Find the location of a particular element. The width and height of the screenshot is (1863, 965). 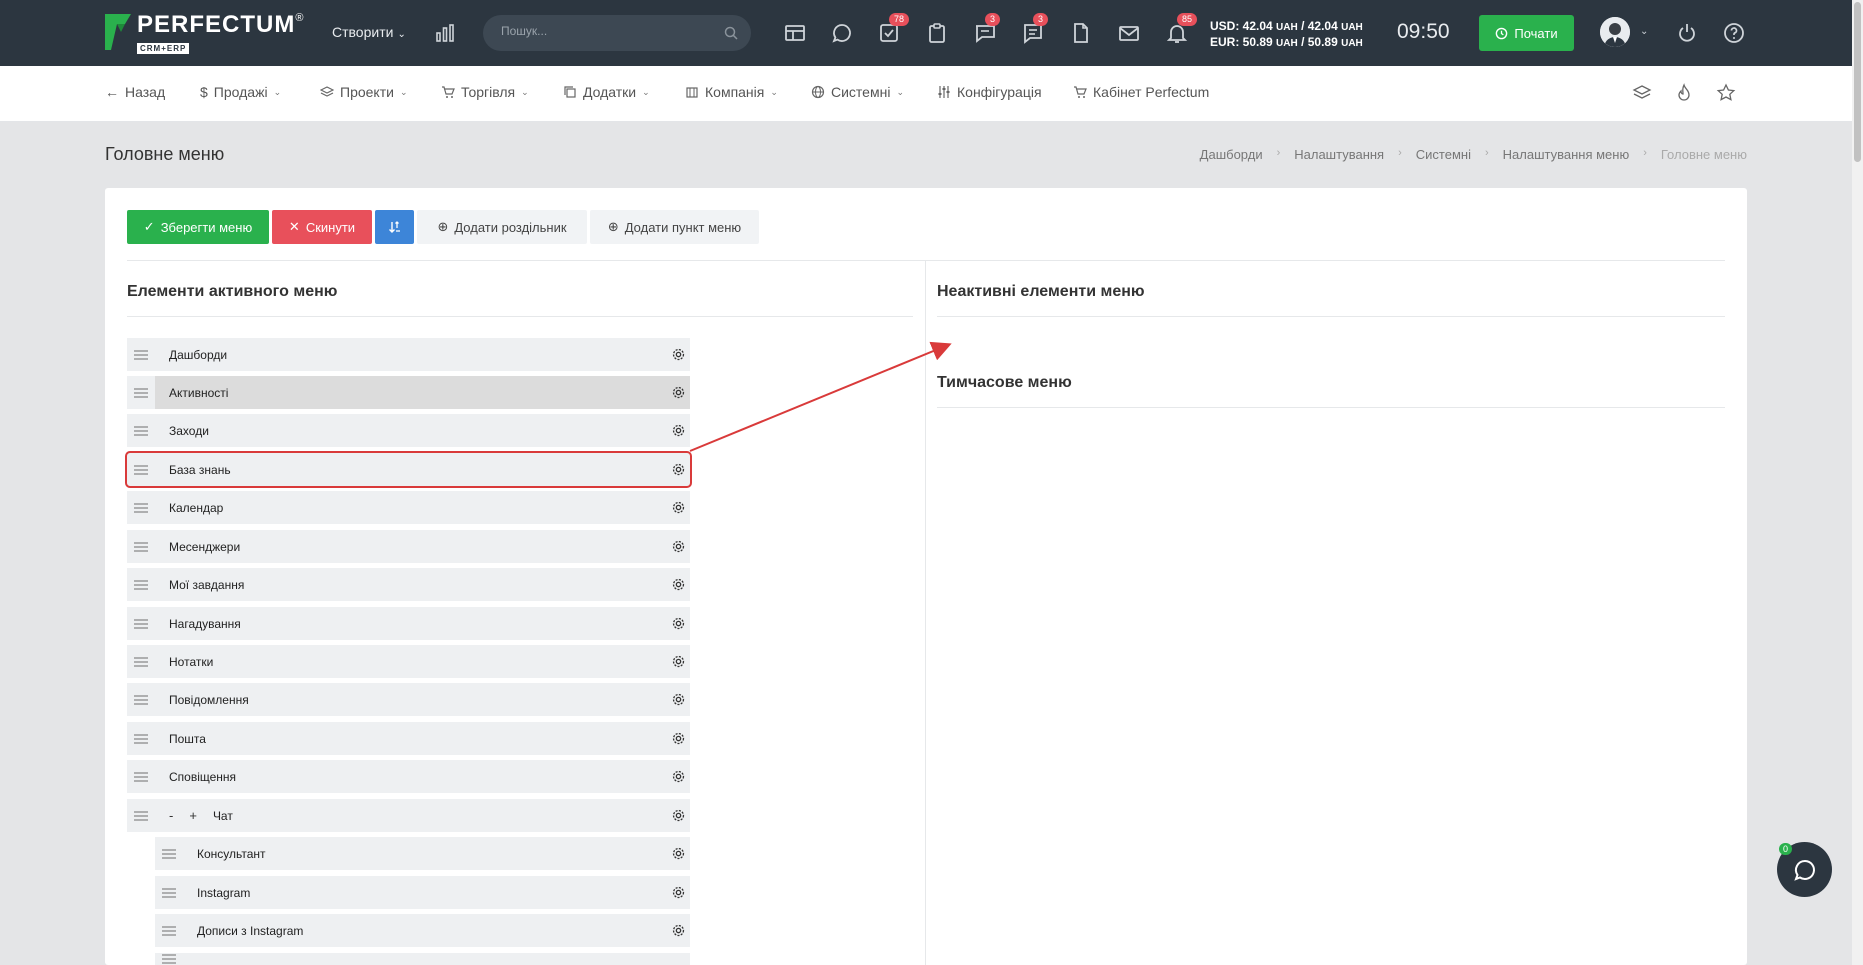

menu-config: Конфігурація is located at coordinates (989, 92).